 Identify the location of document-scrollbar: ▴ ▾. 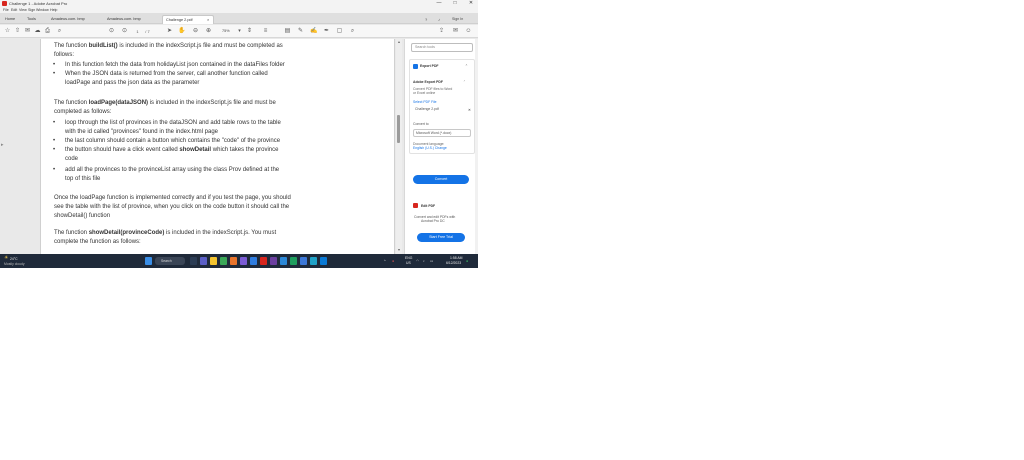
(399, 146).